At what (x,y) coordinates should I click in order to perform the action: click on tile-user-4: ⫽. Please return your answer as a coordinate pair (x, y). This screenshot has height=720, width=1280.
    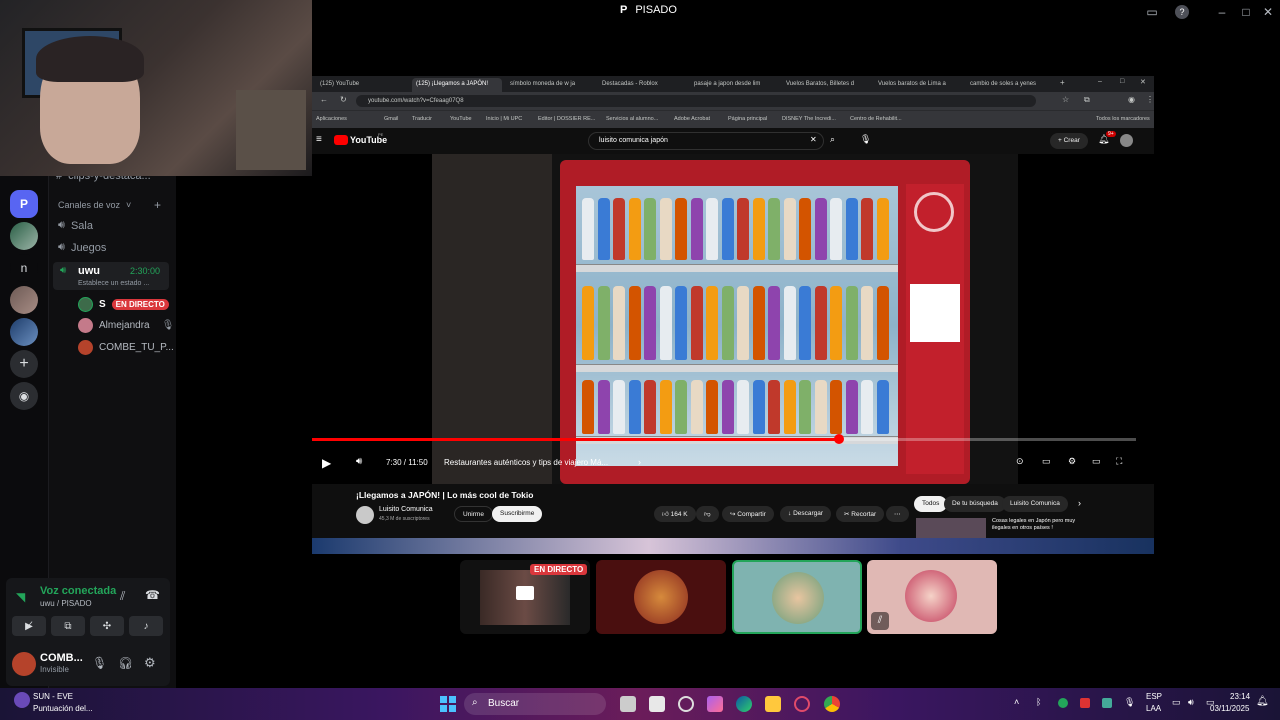
    Looking at the image, I should click on (932, 597).